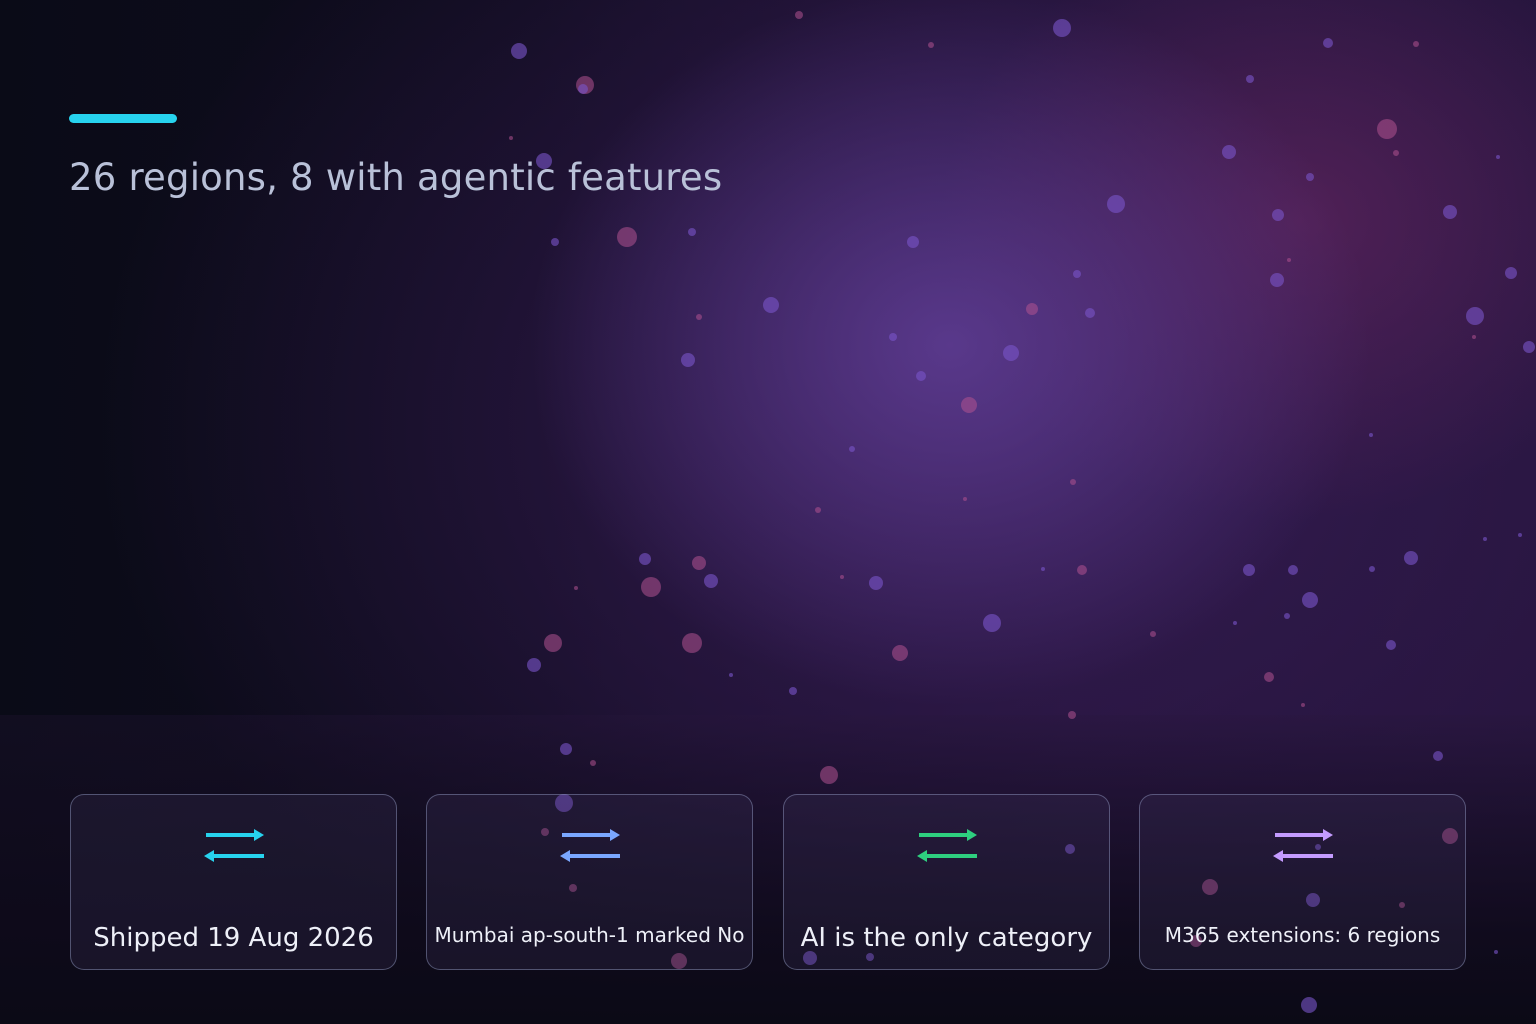  What do you see at coordinates (233, 938) in the screenshot?
I see `card-label: Shipped 19 Aug 2026` at bounding box center [233, 938].